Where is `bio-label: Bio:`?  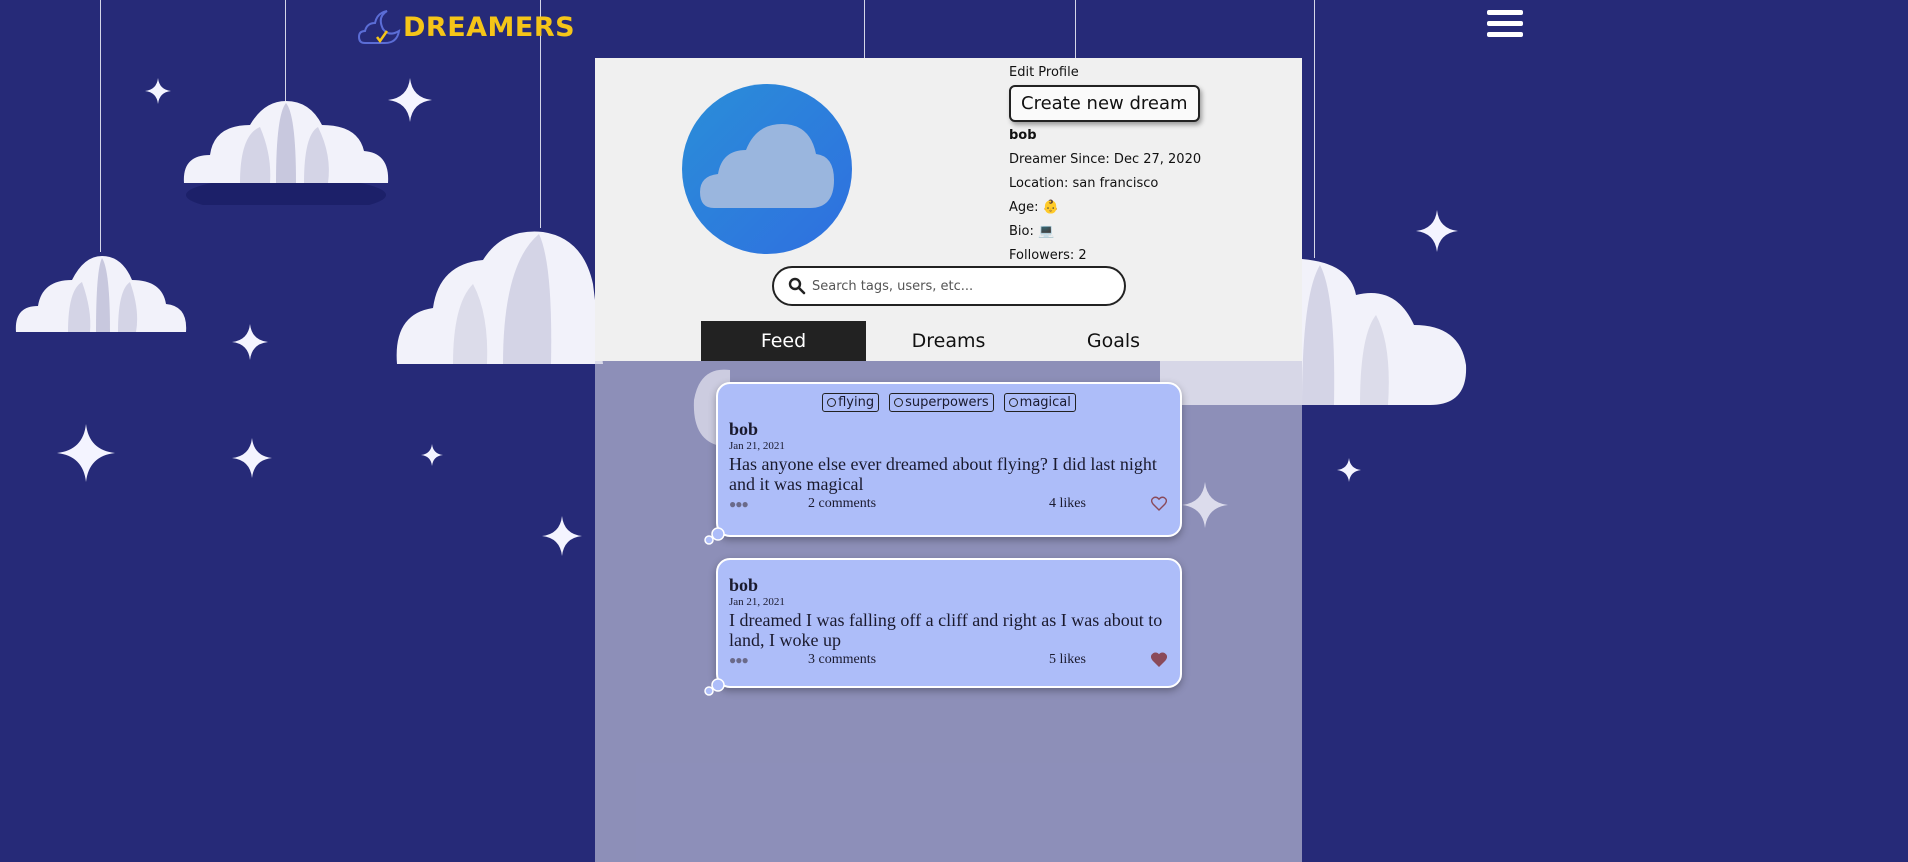 bio-label: Bio: is located at coordinates (1021, 231).